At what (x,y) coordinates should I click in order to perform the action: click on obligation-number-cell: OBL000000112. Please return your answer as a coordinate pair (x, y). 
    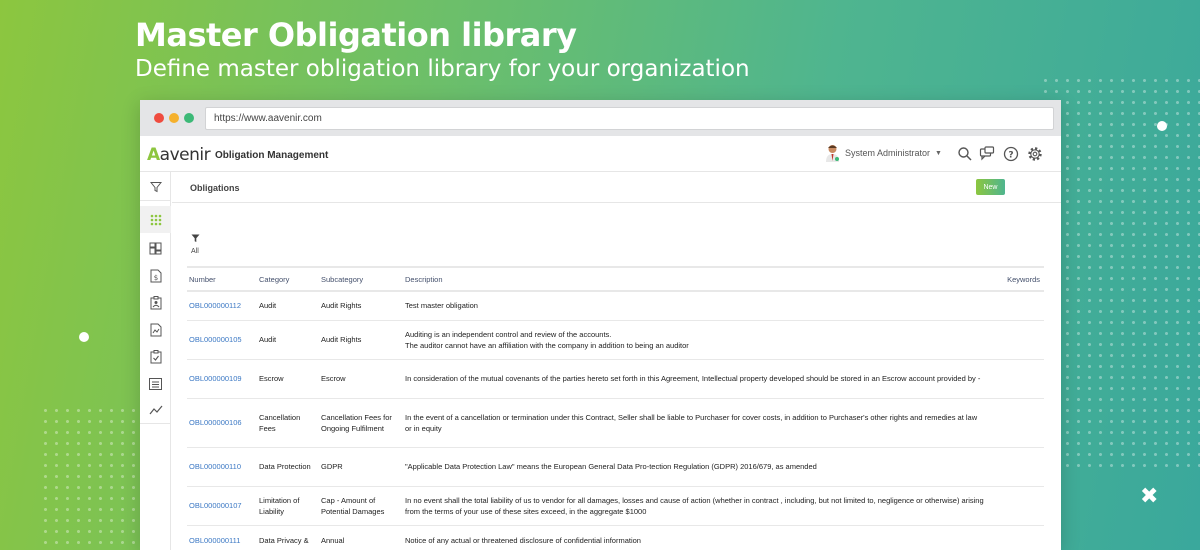
    Looking at the image, I should click on (220, 306).